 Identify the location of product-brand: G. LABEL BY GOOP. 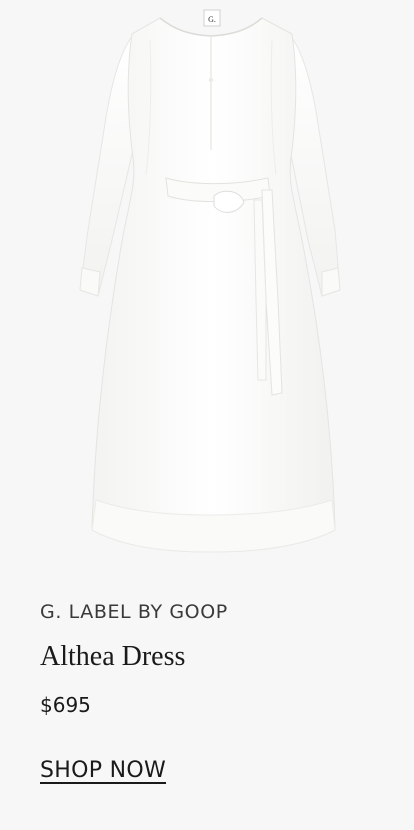
(134, 612).